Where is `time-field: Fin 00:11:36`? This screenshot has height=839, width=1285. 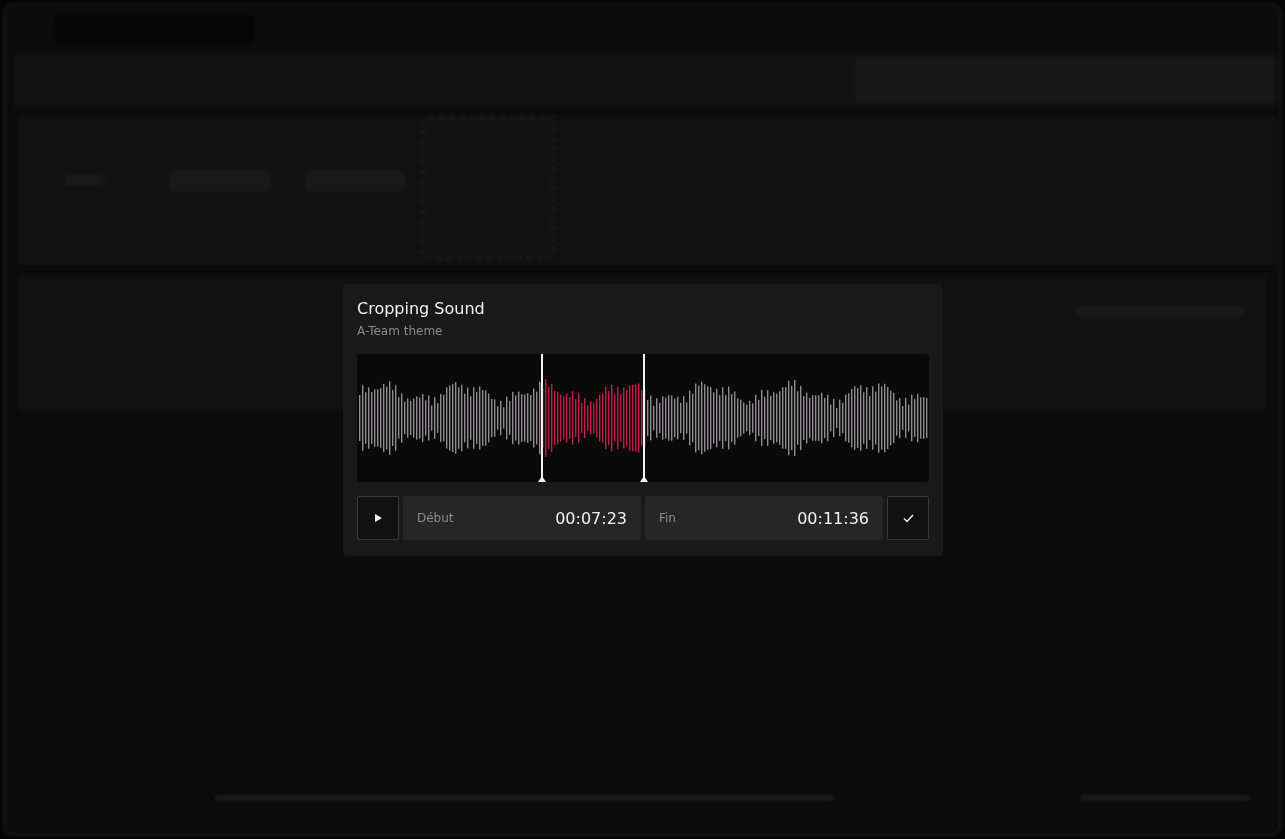 time-field: Fin 00:11:36 is located at coordinates (764, 518).